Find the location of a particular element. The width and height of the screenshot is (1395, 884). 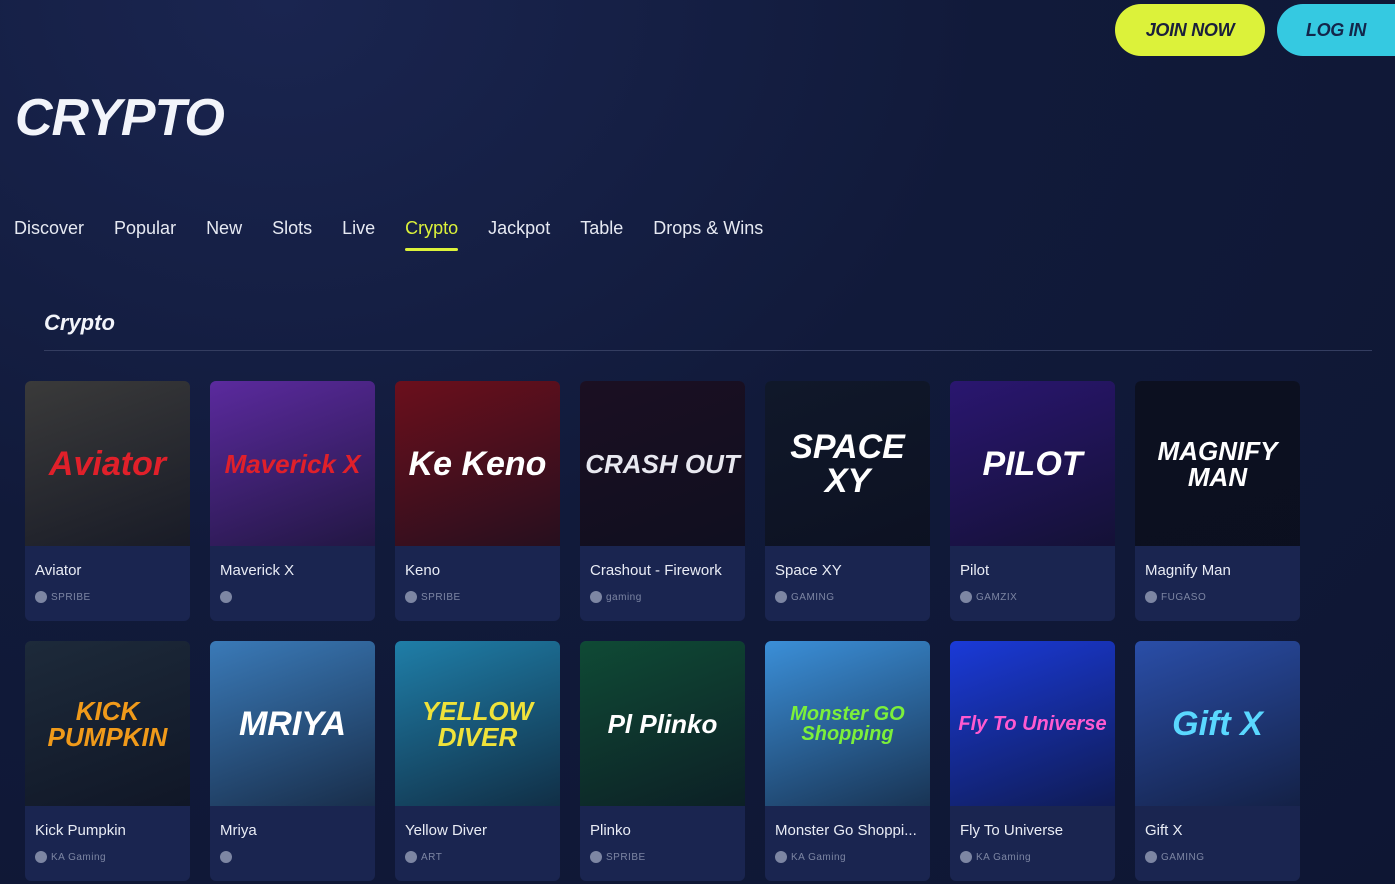

provider-label: GAMZIX is located at coordinates (997, 597).